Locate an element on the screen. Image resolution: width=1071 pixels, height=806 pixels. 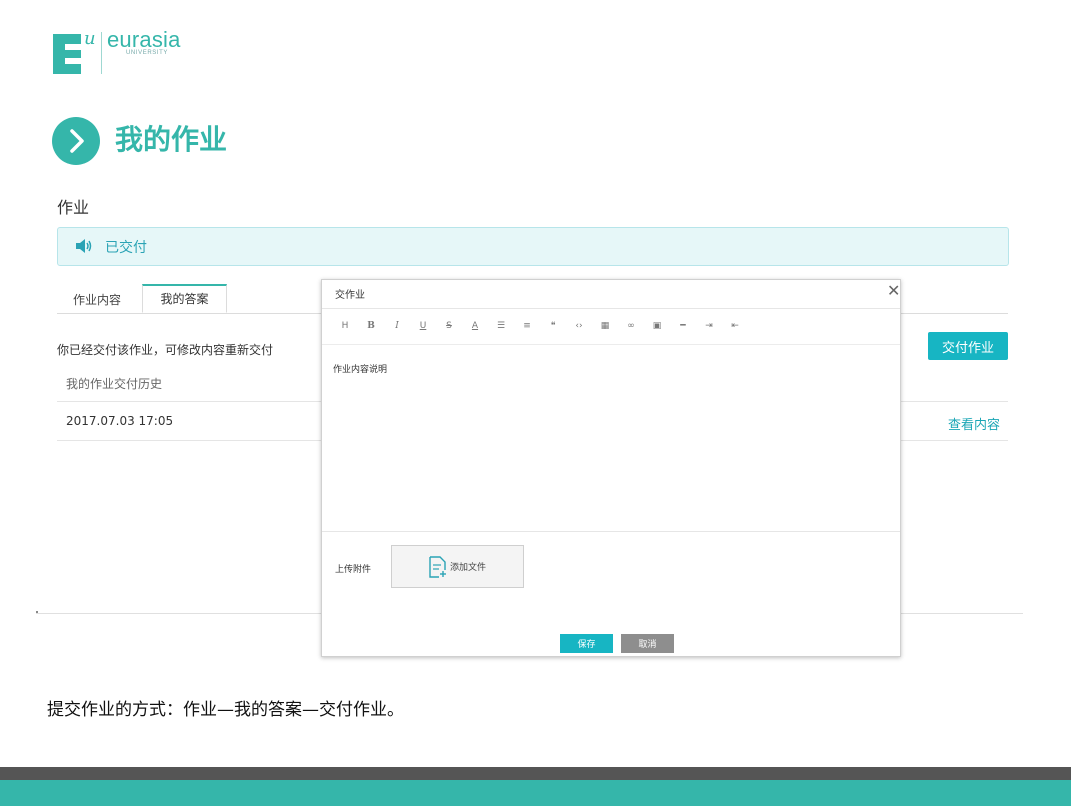
tab-homework-content: 作业内容 is located at coordinates (97, 299).